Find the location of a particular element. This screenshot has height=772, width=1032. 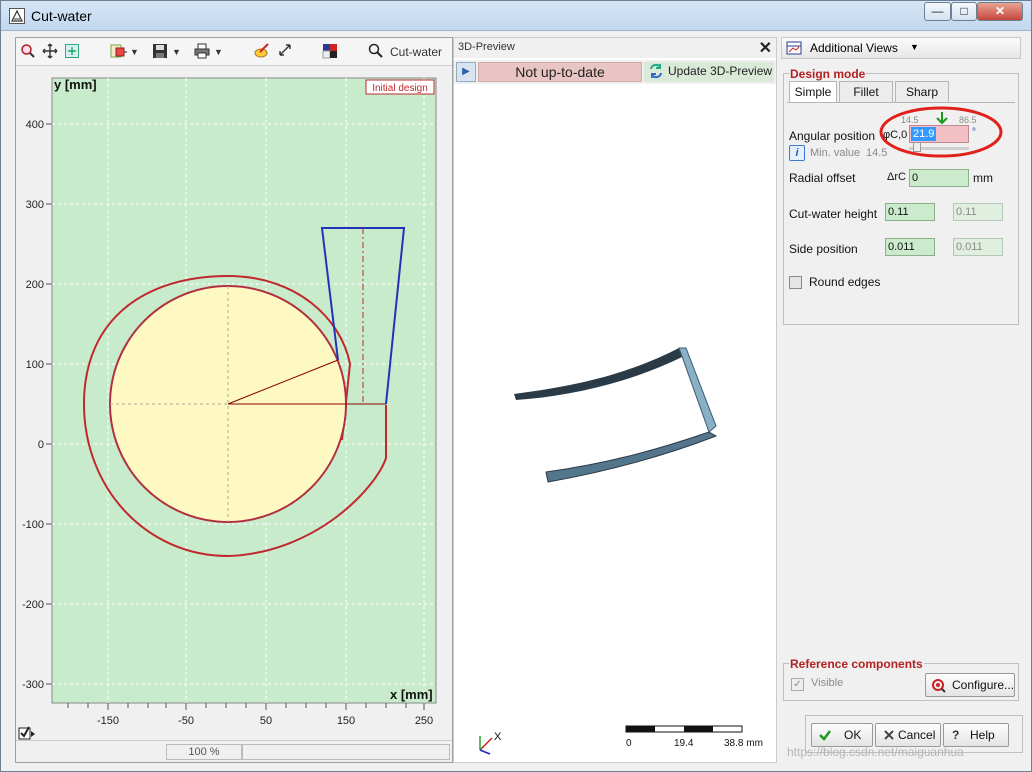

side-position-label: Side position is located at coordinates (823, 249).